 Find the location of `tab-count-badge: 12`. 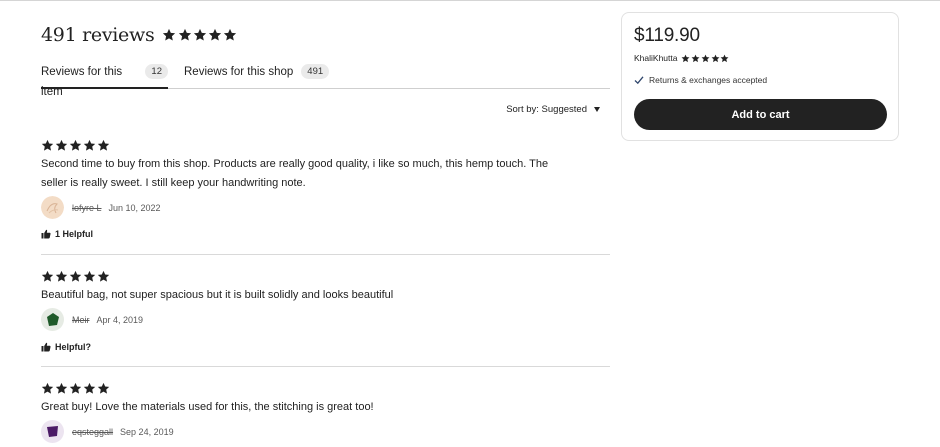

tab-count-badge: 12 is located at coordinates (156, 71).